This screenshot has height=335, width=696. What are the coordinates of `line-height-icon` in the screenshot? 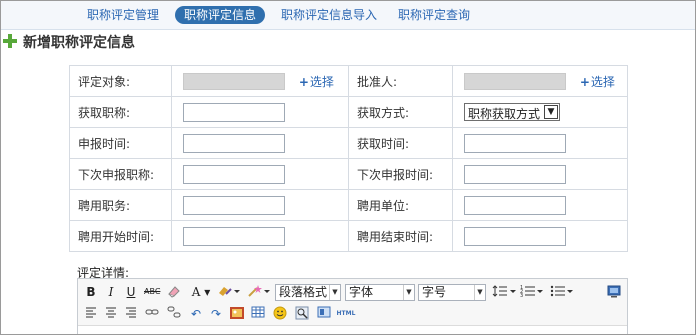 It's located at (504, 292).